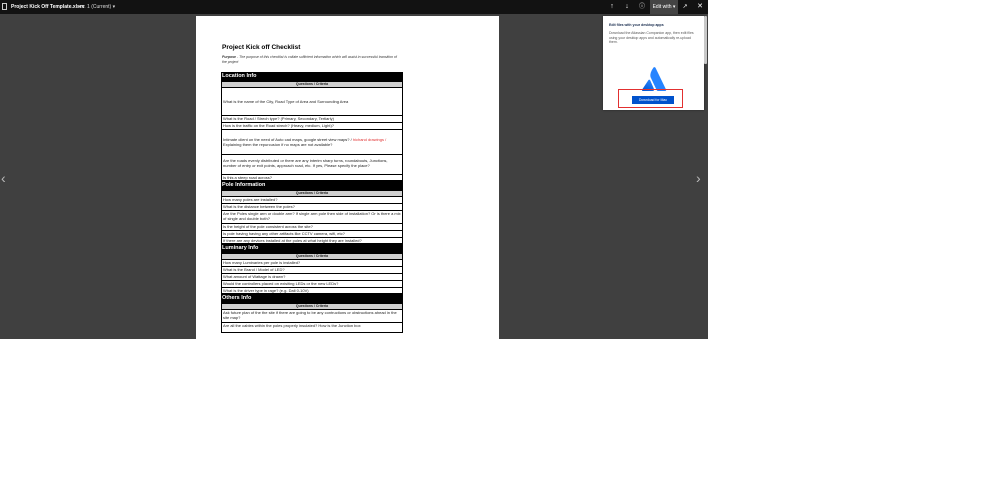 The image size is (999, 486). Describe the element at coordinates (700, 7) in the screenshot. I see `close-icon: ✕` at that location.